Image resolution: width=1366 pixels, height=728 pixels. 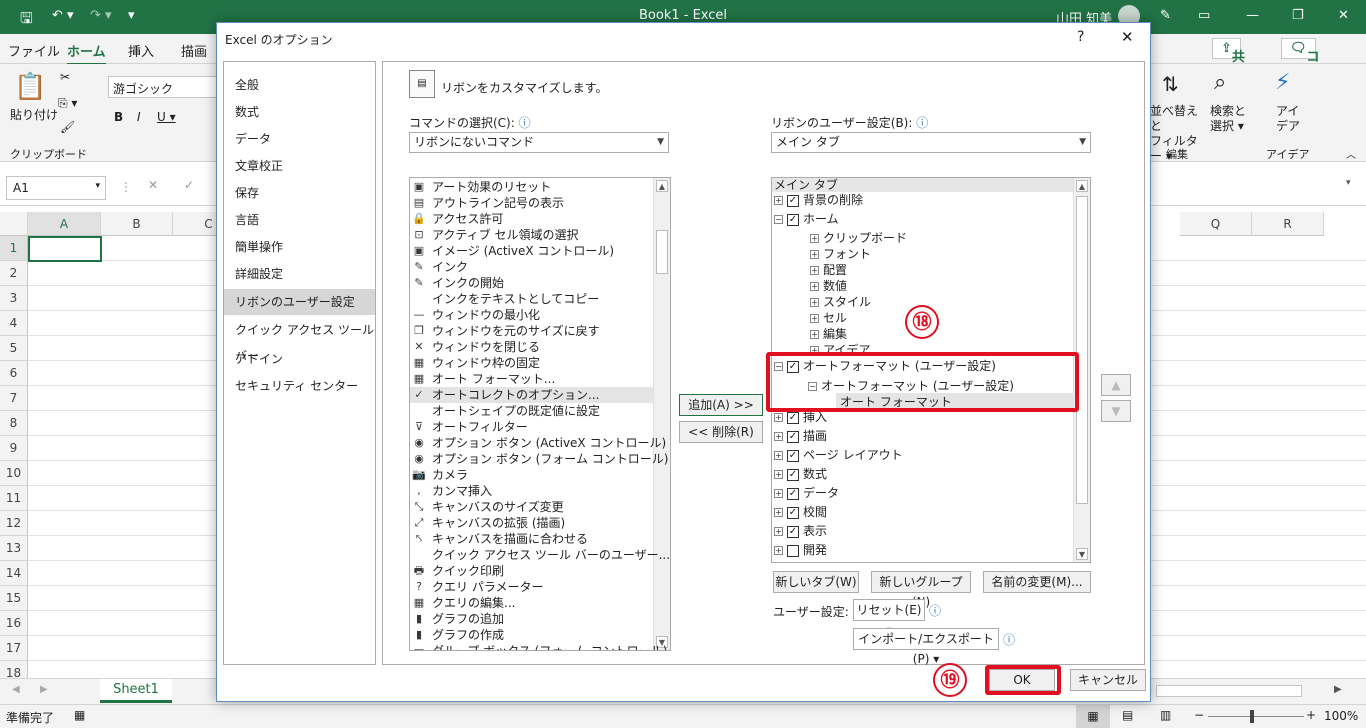 I want to click on qat-customize-icon: ▾, so click(x=131, y=15).